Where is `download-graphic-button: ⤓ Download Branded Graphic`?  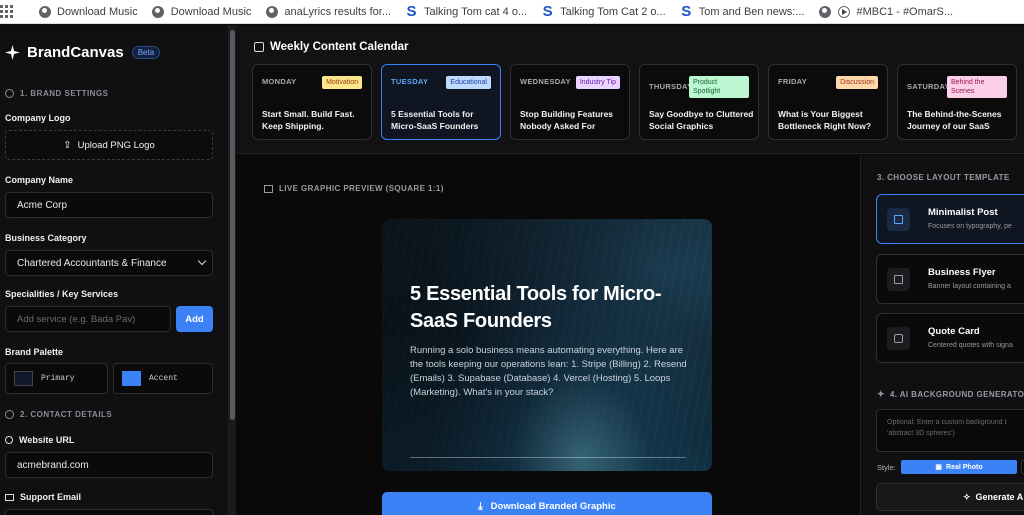 download-graphic-button: ⤓ Download Branded Graphic is located at coordinates (547, 503).